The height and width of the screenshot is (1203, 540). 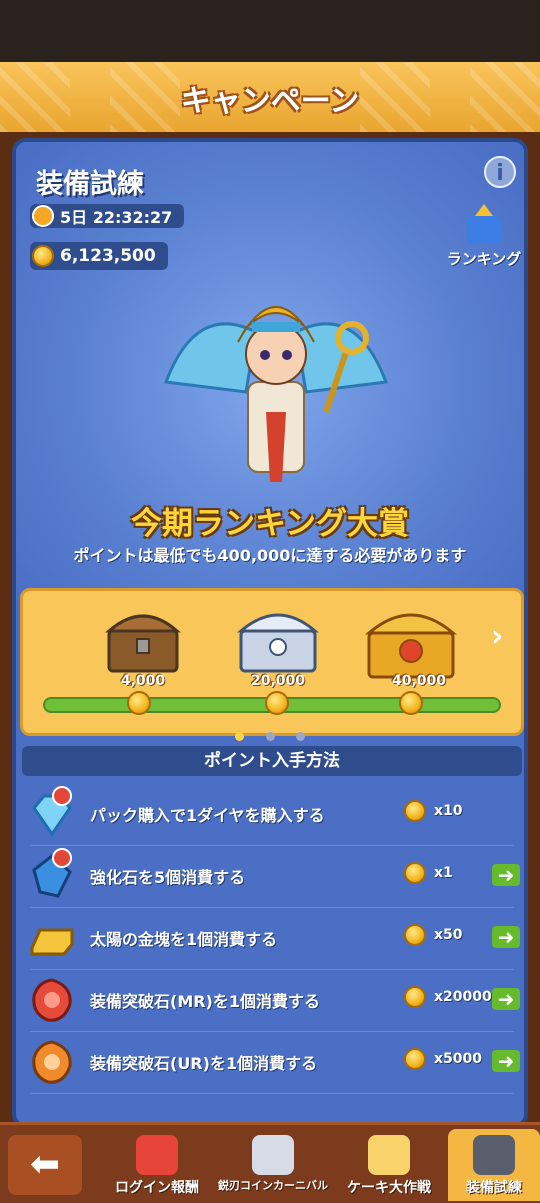 What do you see at coordinates (411, 641) in the screenshot?
I see `gold-chest-icon` at bounding box center [411, 641].